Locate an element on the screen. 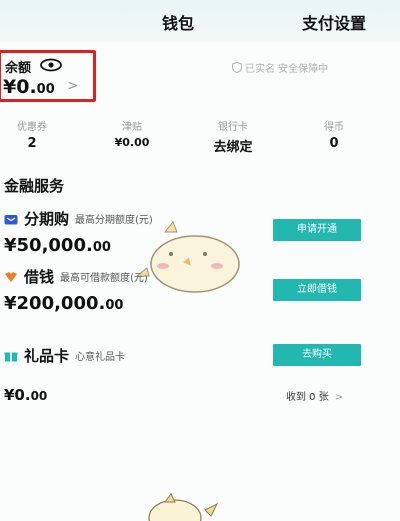  payment-settings-link: 支付设置 is located at coordinates (334, 22).